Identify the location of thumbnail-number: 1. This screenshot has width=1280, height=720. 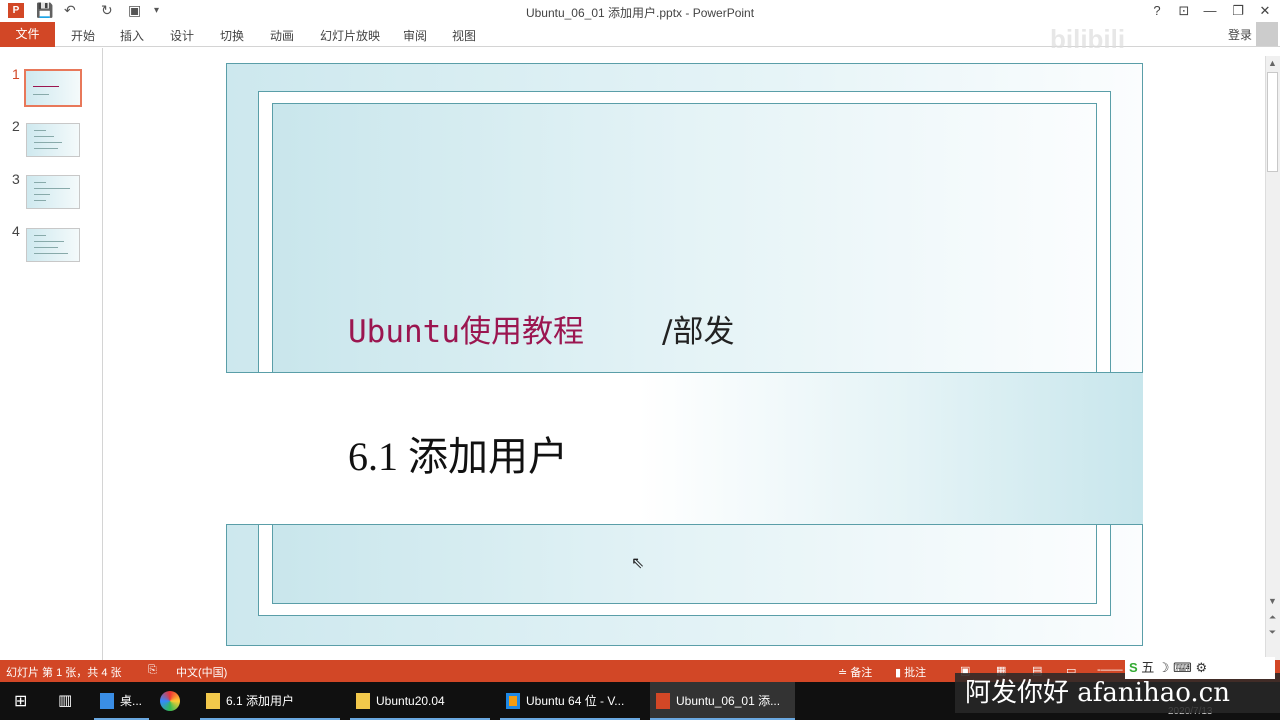
(16, 74).